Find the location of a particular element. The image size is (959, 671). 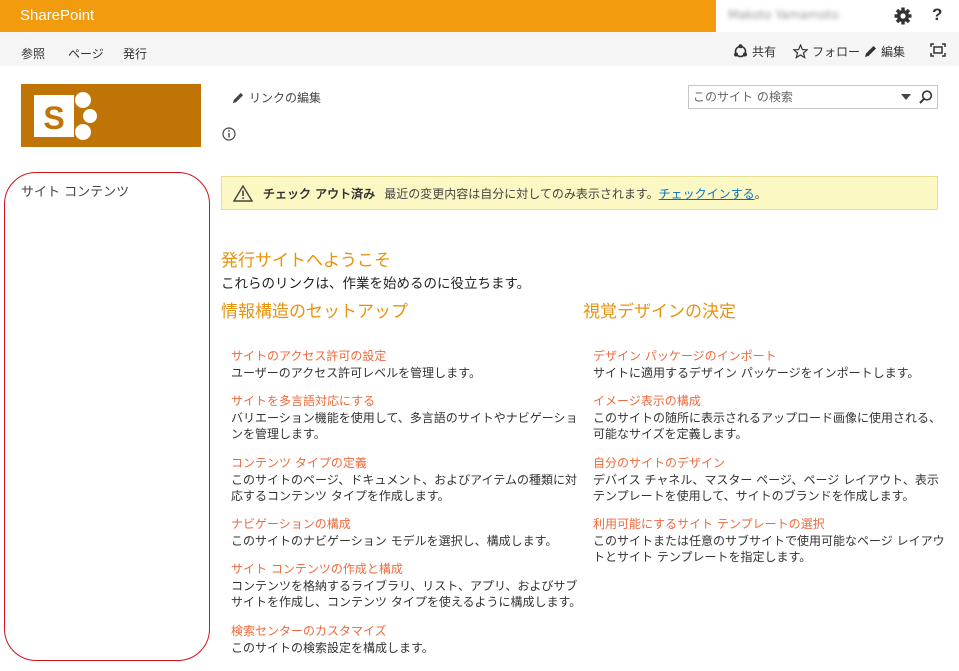

check-in-link: チェックインする is located at coordinates (707, 193).